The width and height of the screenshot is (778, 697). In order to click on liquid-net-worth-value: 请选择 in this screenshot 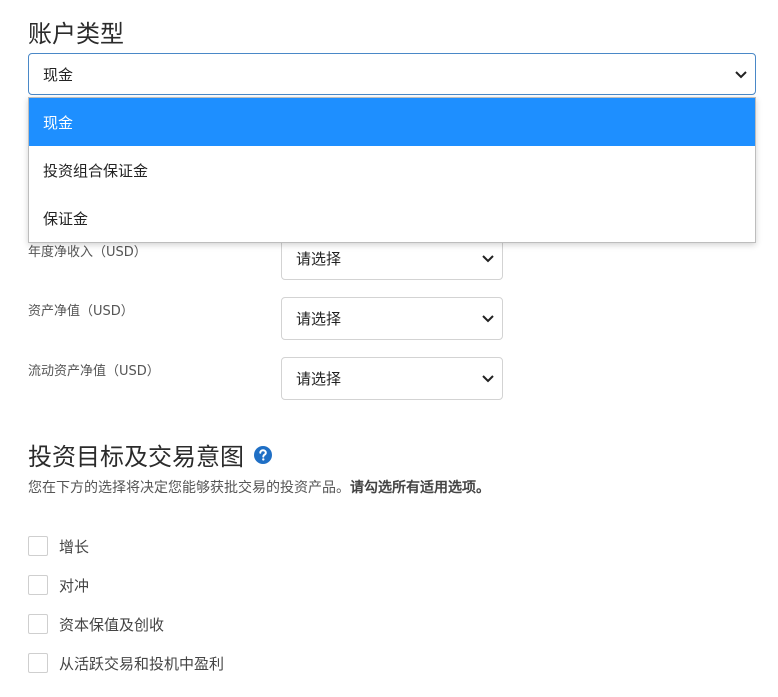, I will do `click(319, 379)`.